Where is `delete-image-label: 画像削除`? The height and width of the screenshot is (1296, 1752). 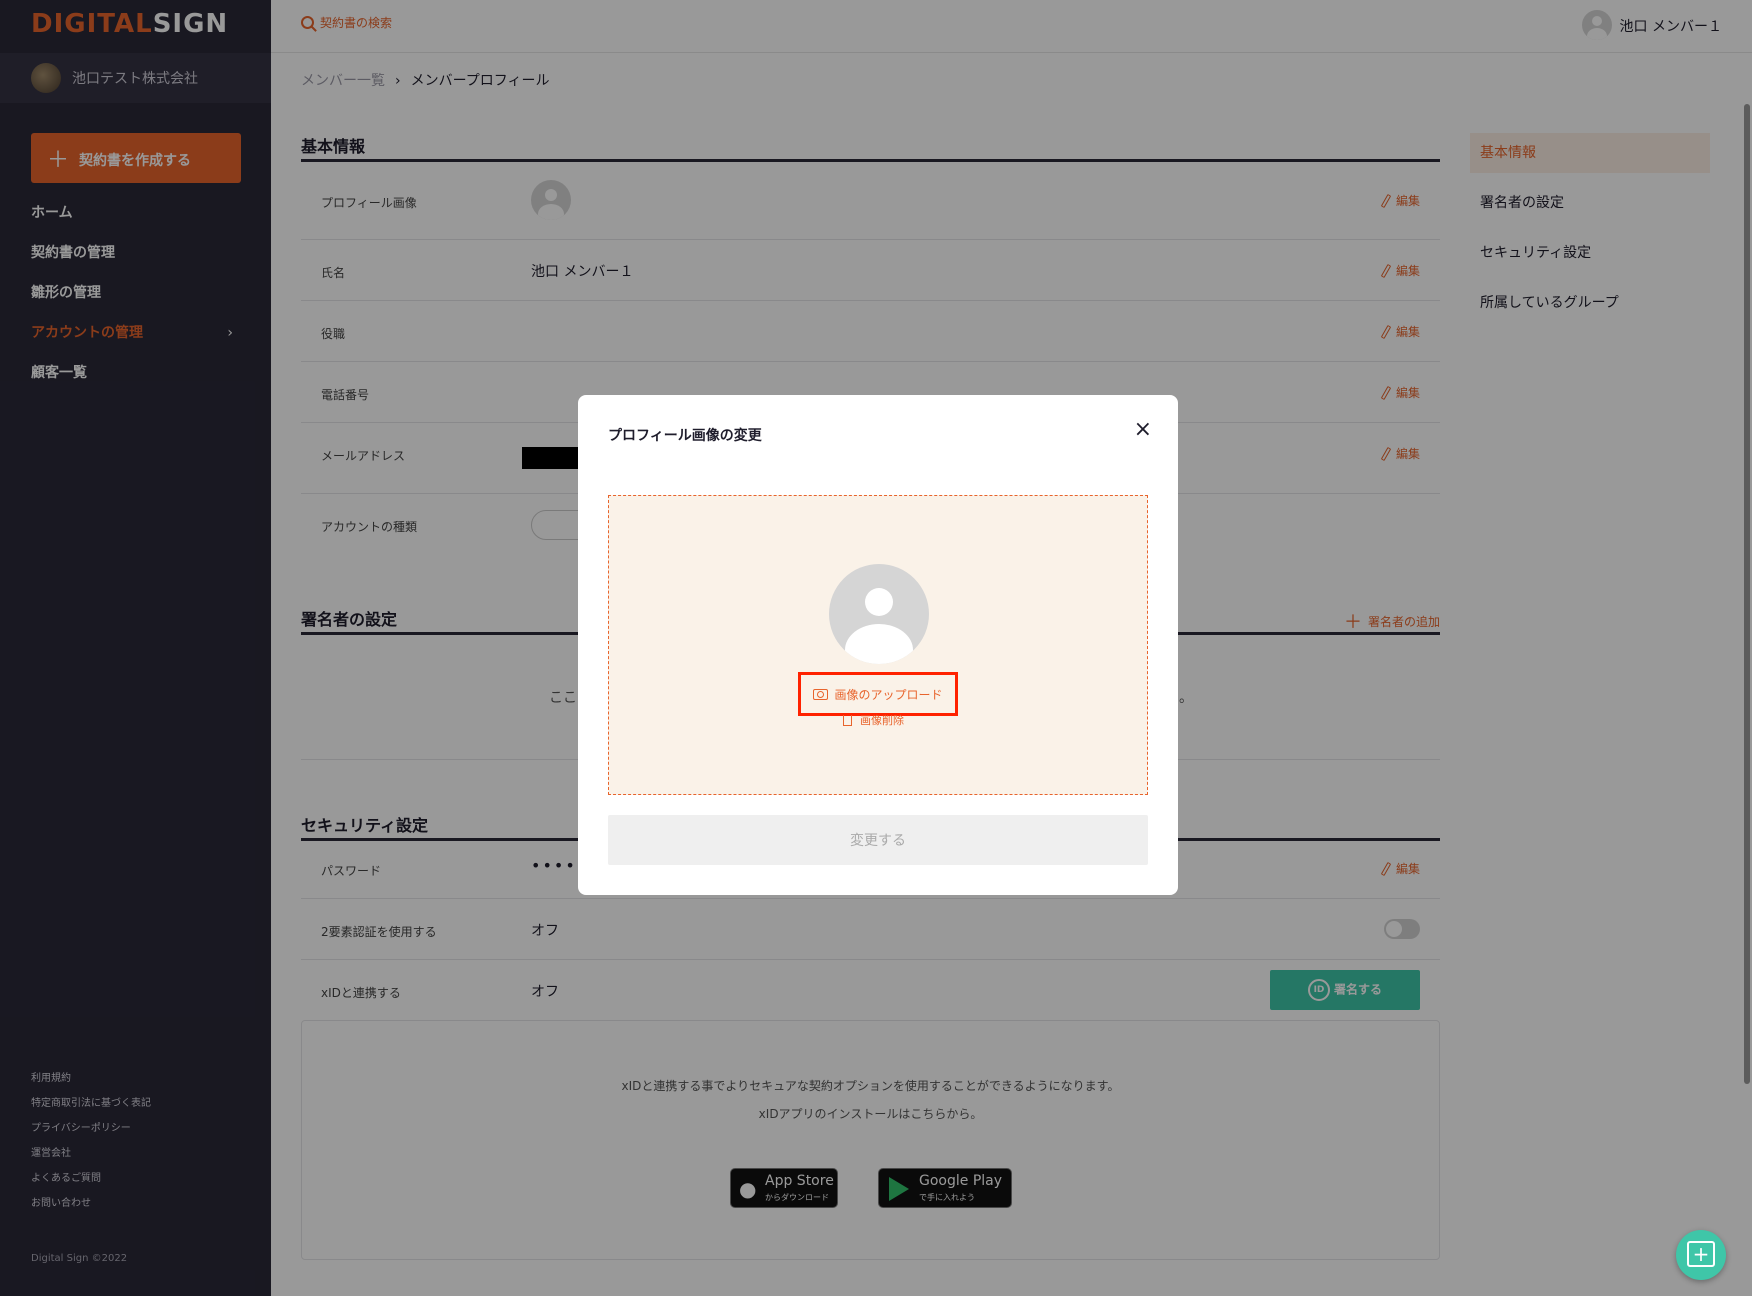
delete-image-label: 画像削除 is located at coordinates (882, 720).